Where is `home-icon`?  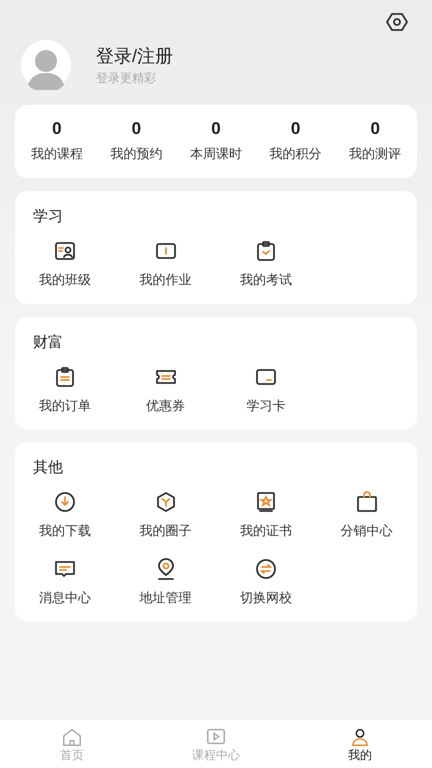
home-icon is located at coordinates (72, 737).